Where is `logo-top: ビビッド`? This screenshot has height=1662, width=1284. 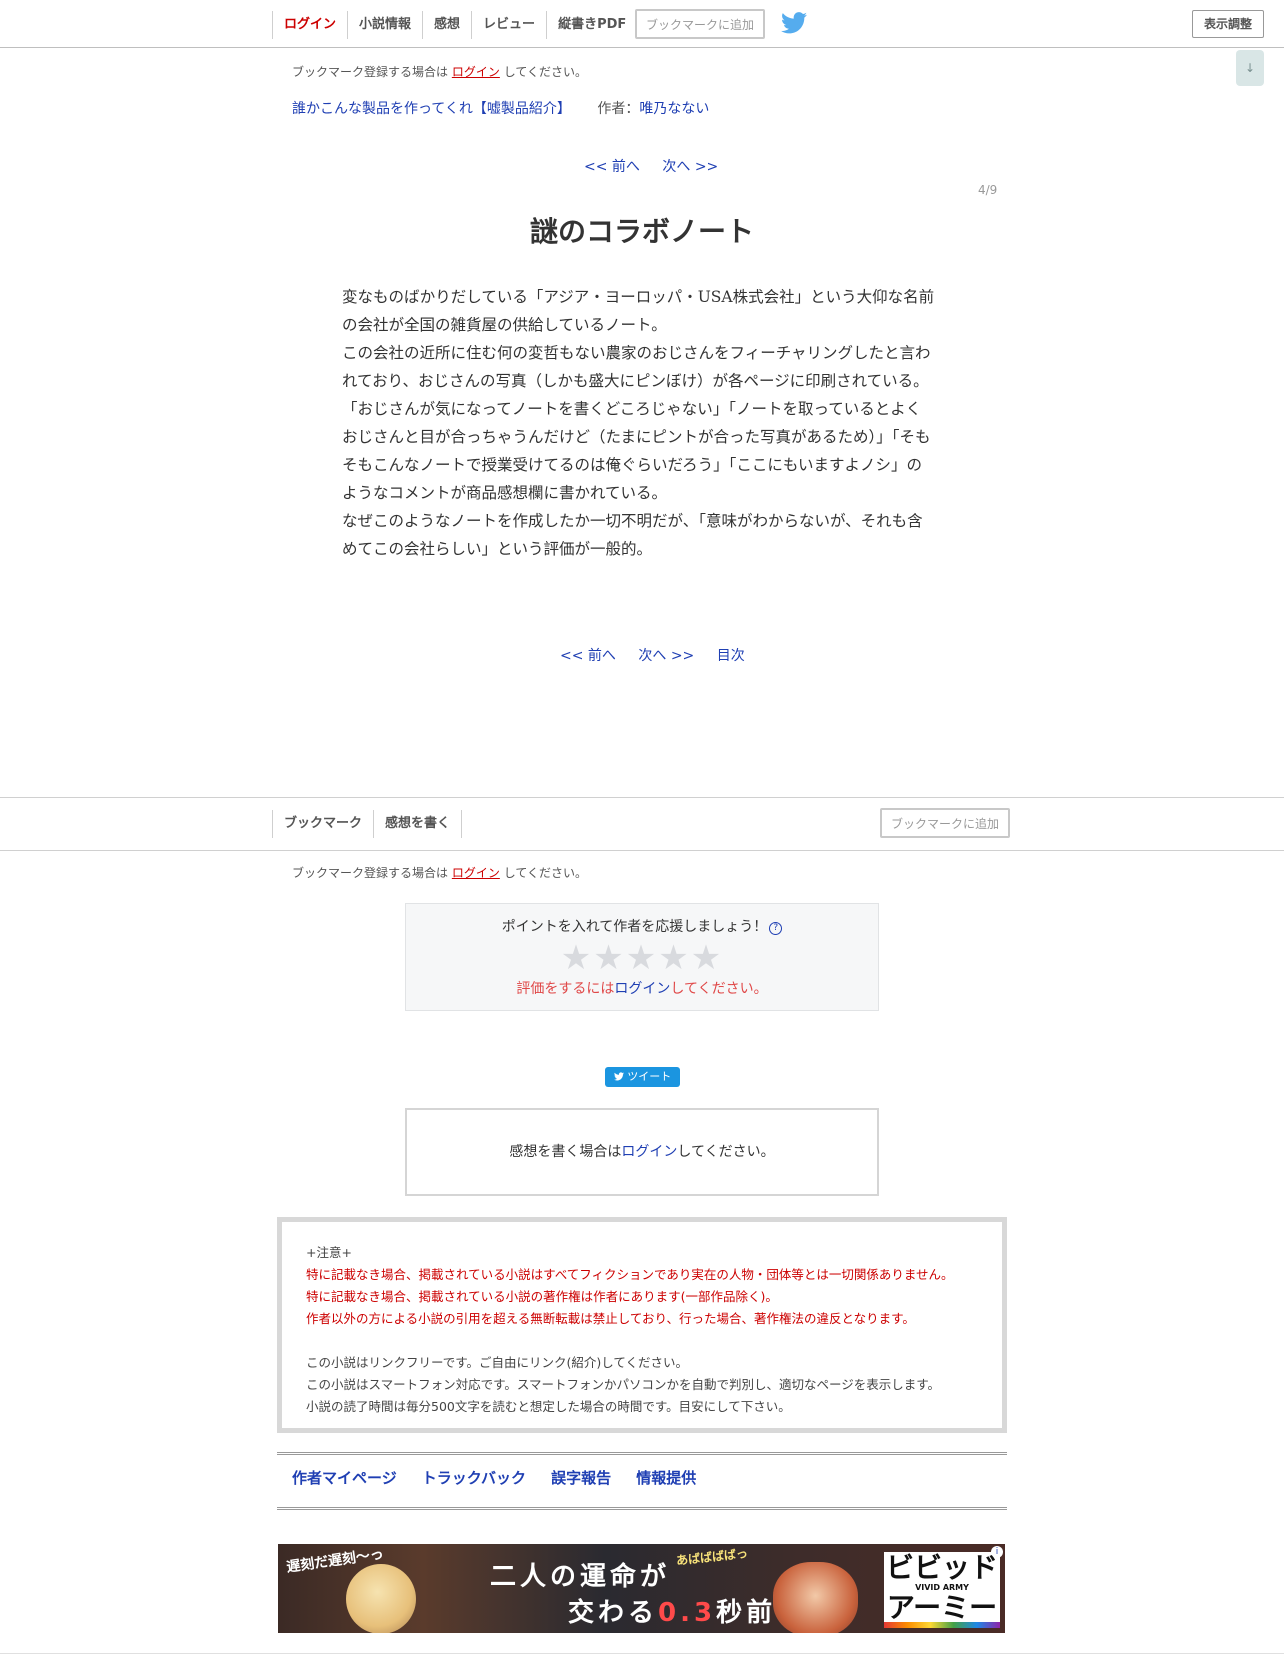
logo-top: ビビッド is located at coordinates (941, 1567).